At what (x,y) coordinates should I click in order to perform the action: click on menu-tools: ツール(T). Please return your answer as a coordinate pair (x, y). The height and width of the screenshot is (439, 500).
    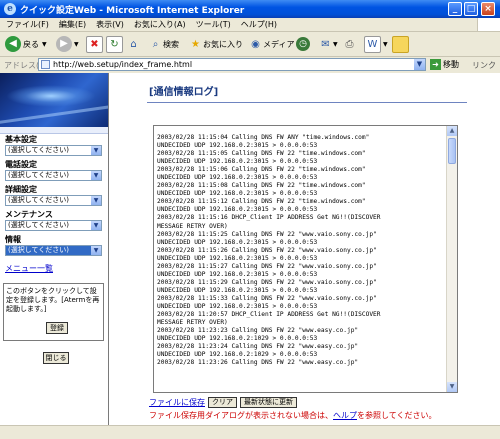
    Looking at the image, I should click on (212, 24).